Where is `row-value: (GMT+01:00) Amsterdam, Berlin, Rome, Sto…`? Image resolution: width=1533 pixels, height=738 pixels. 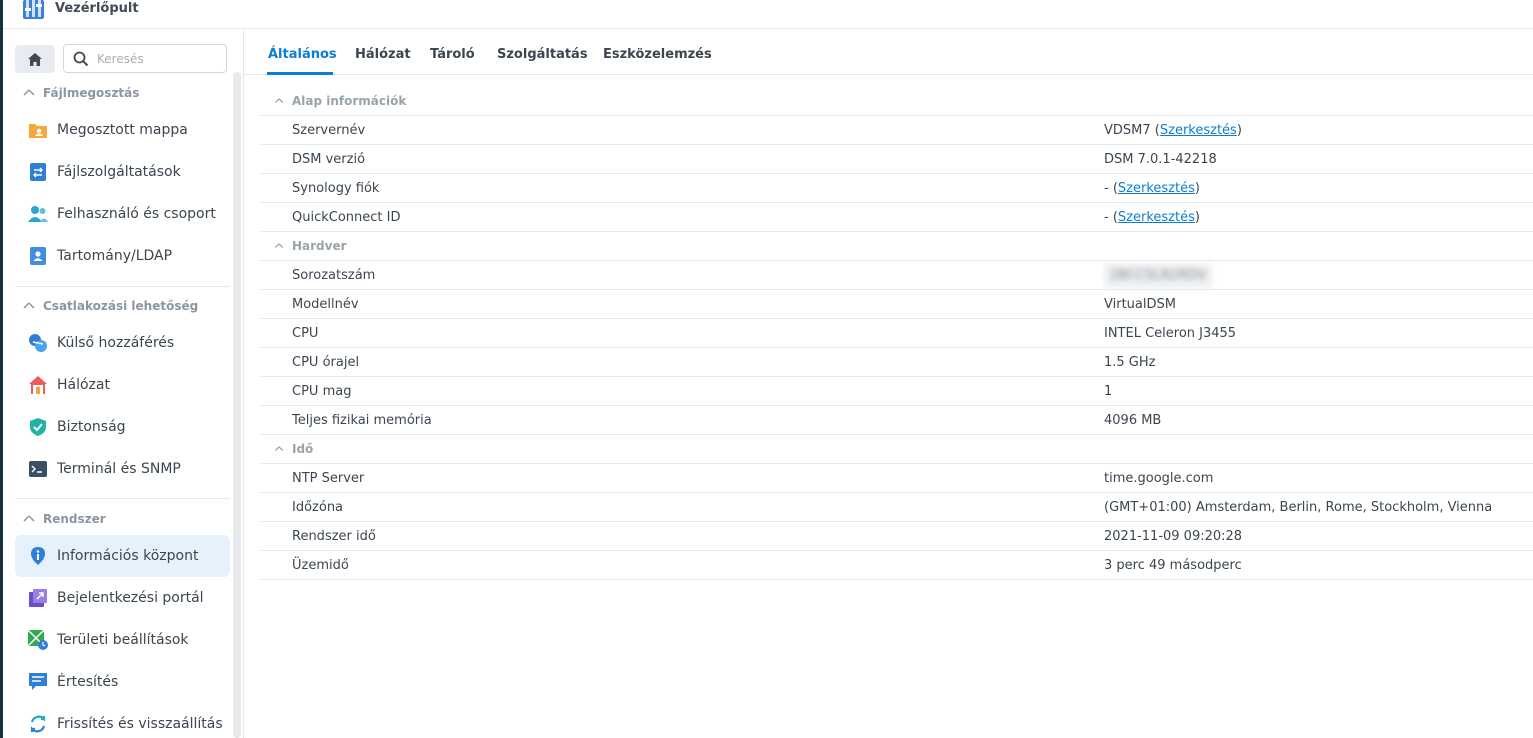
row-value: (GMT+01:00) Amsterdam, Berlin, Rome, Sto… is located at coordinates (1298, 507).